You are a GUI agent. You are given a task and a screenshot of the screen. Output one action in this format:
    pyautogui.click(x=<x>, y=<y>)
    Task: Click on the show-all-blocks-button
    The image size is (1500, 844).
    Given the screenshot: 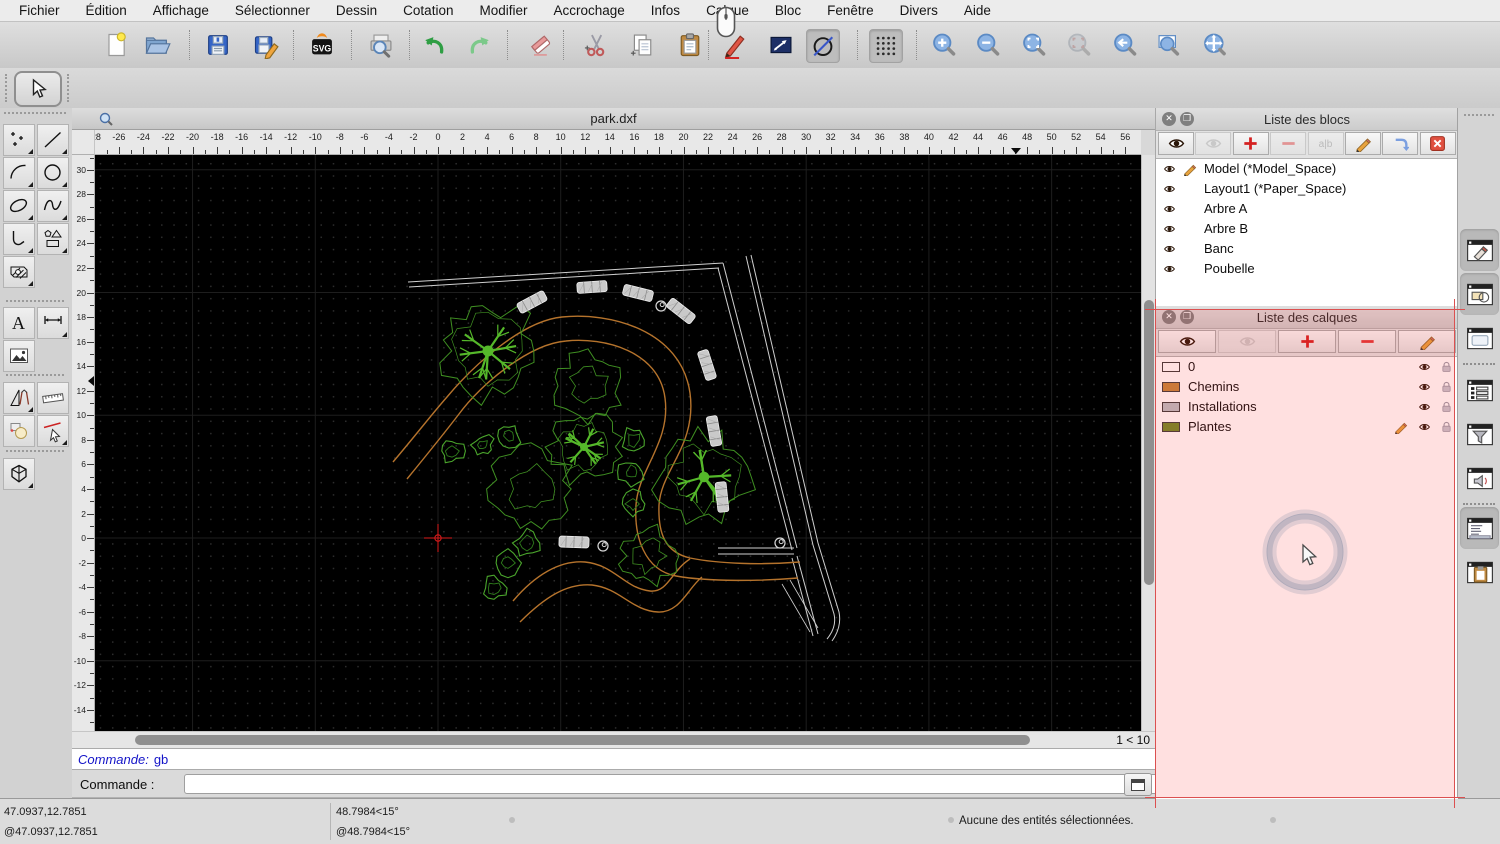 What is the action you would take?
    pyautogui.click(x=1176, y=143)
    